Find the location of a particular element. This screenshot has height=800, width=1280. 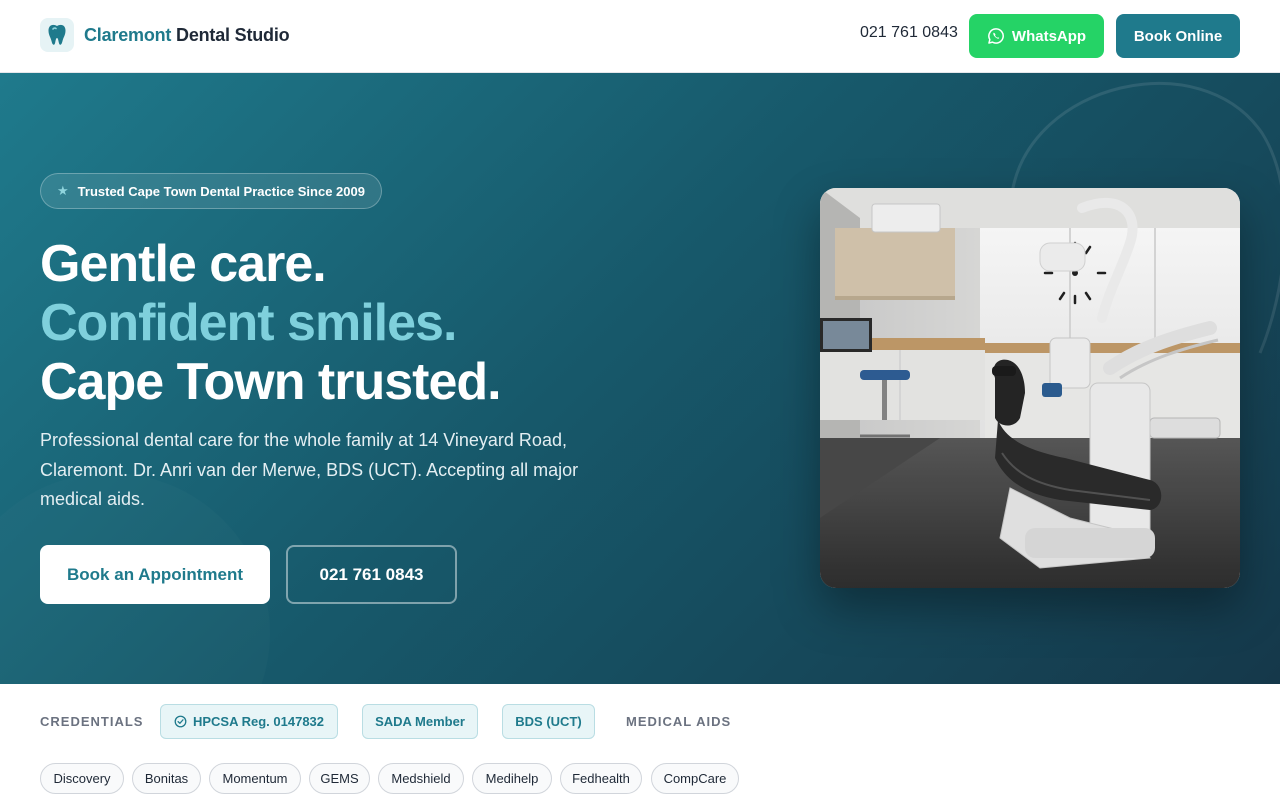

whatsapp-button-label: WhatsApp is located at coordinates (1049, 36).